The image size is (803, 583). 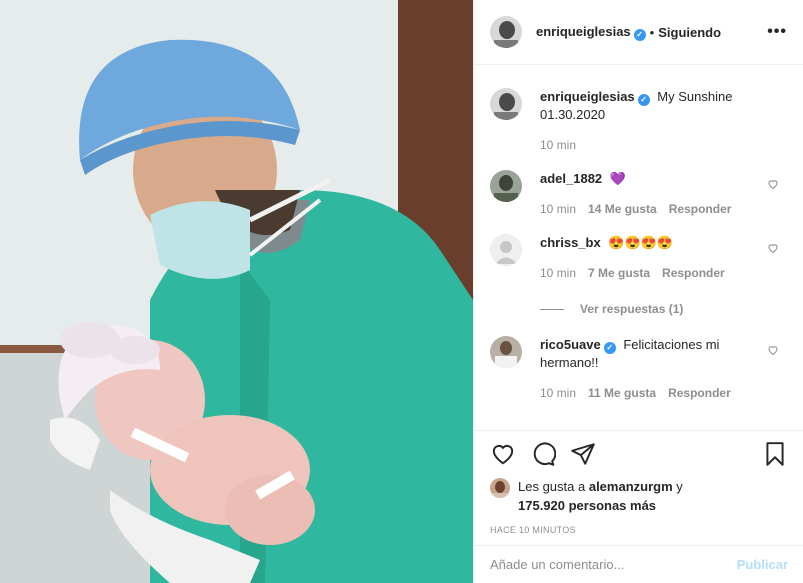 I want to click on author-avatar, so click(x=506, y=32).